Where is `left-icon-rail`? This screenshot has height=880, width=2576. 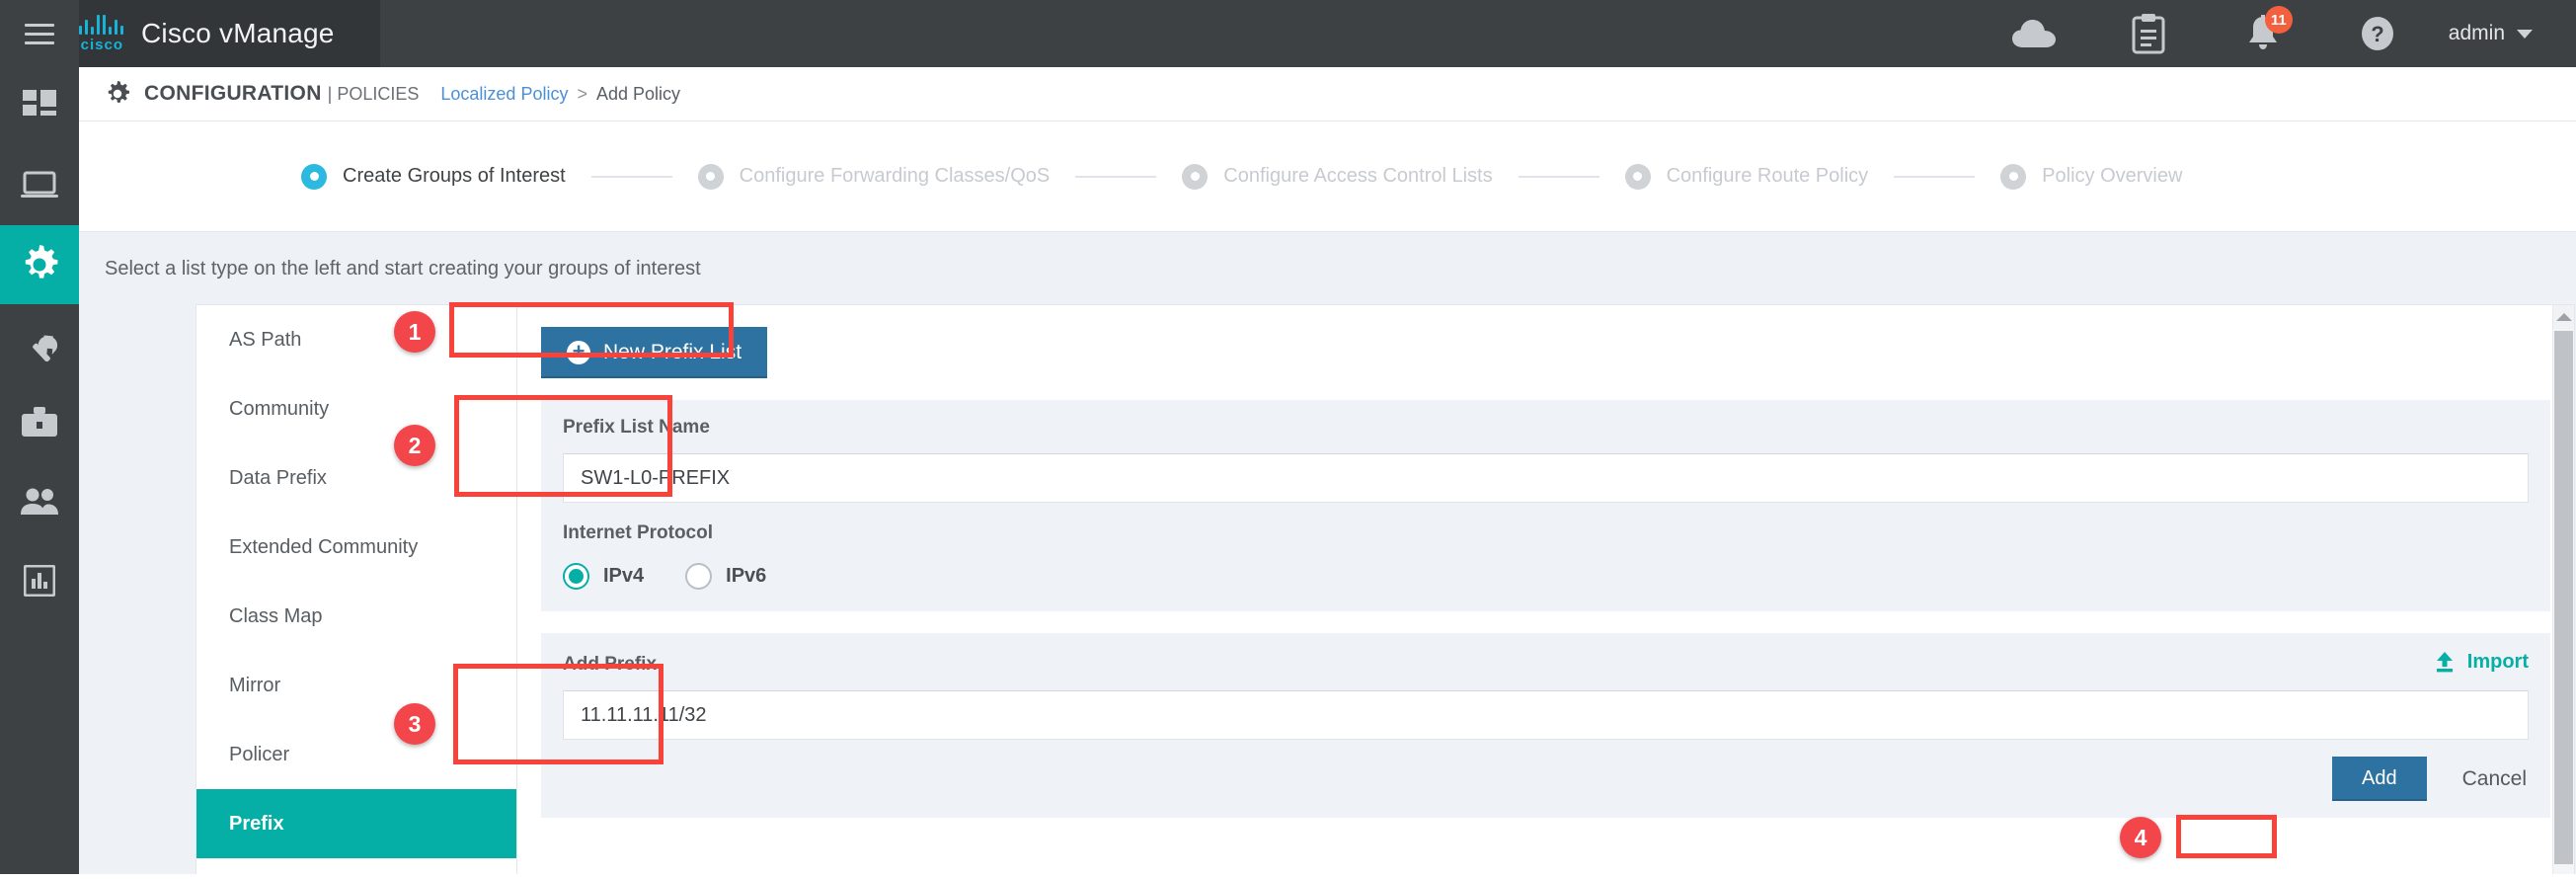 left-icon-rail is located at coordinates (39, 473).